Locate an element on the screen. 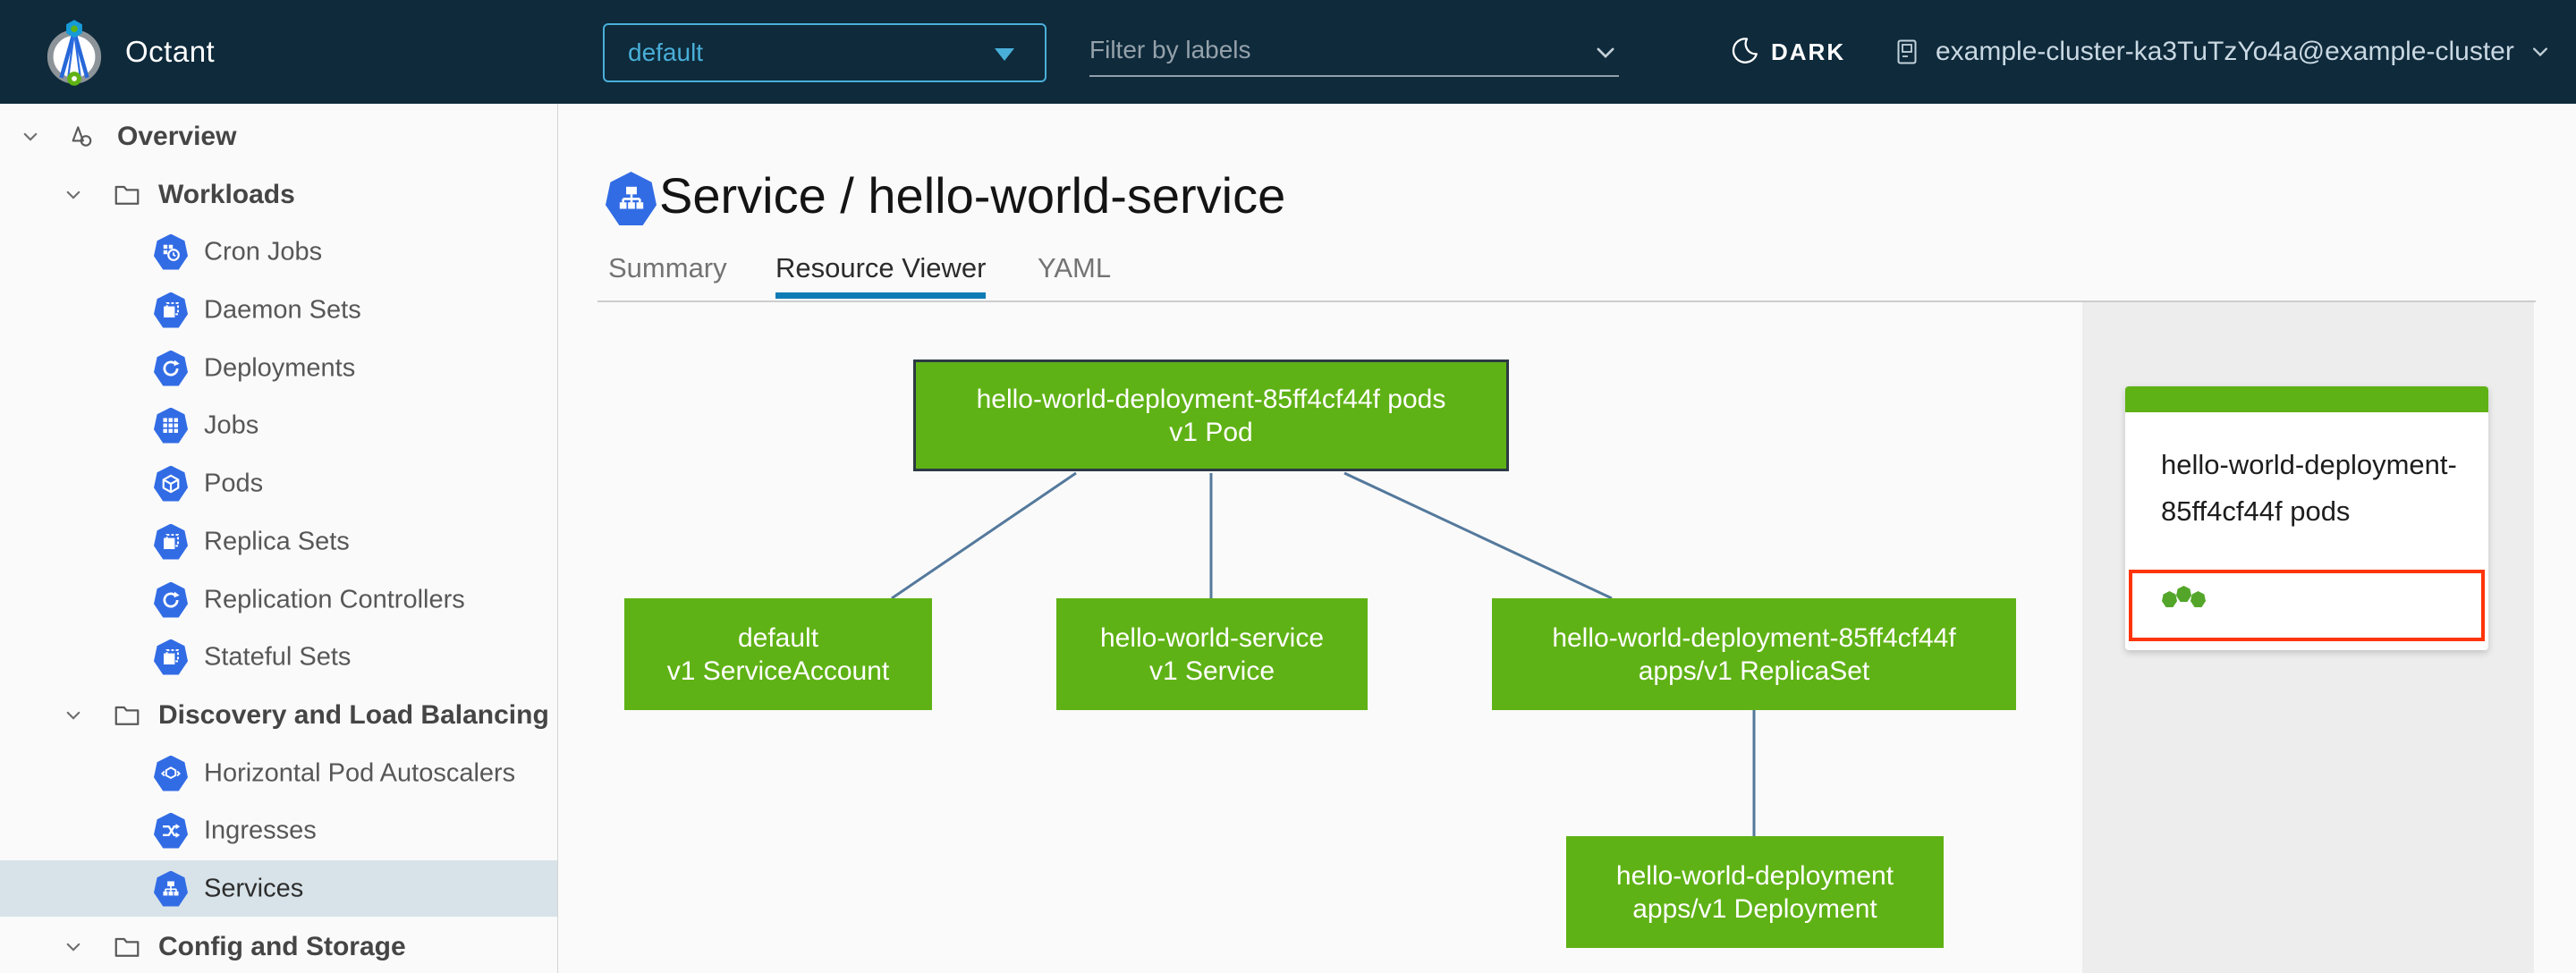  sidebar-item-label: Pods is located at coordinates (234, 483).